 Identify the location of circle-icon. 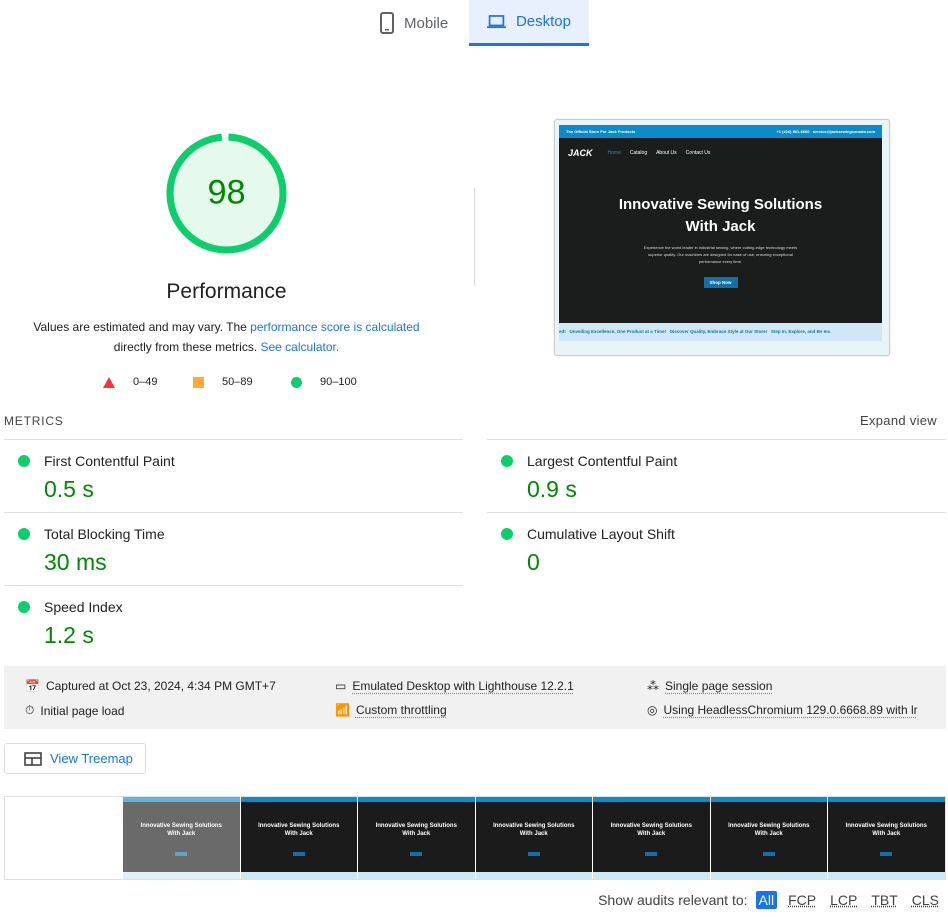
(296, 382).